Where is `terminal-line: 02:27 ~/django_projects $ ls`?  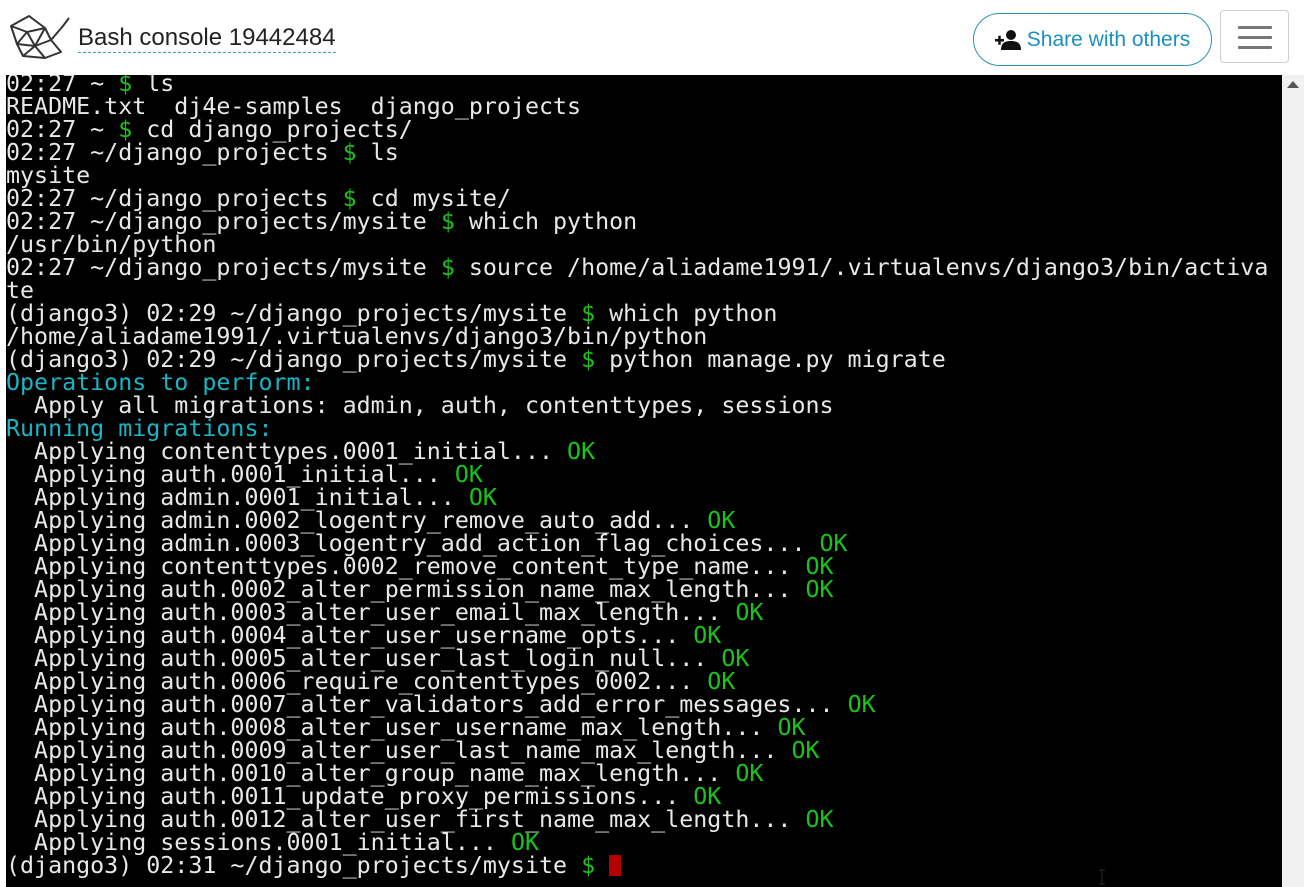
terminal-line: 02:27 ~/django_projects $ ls is located at coordinates (637, 152).